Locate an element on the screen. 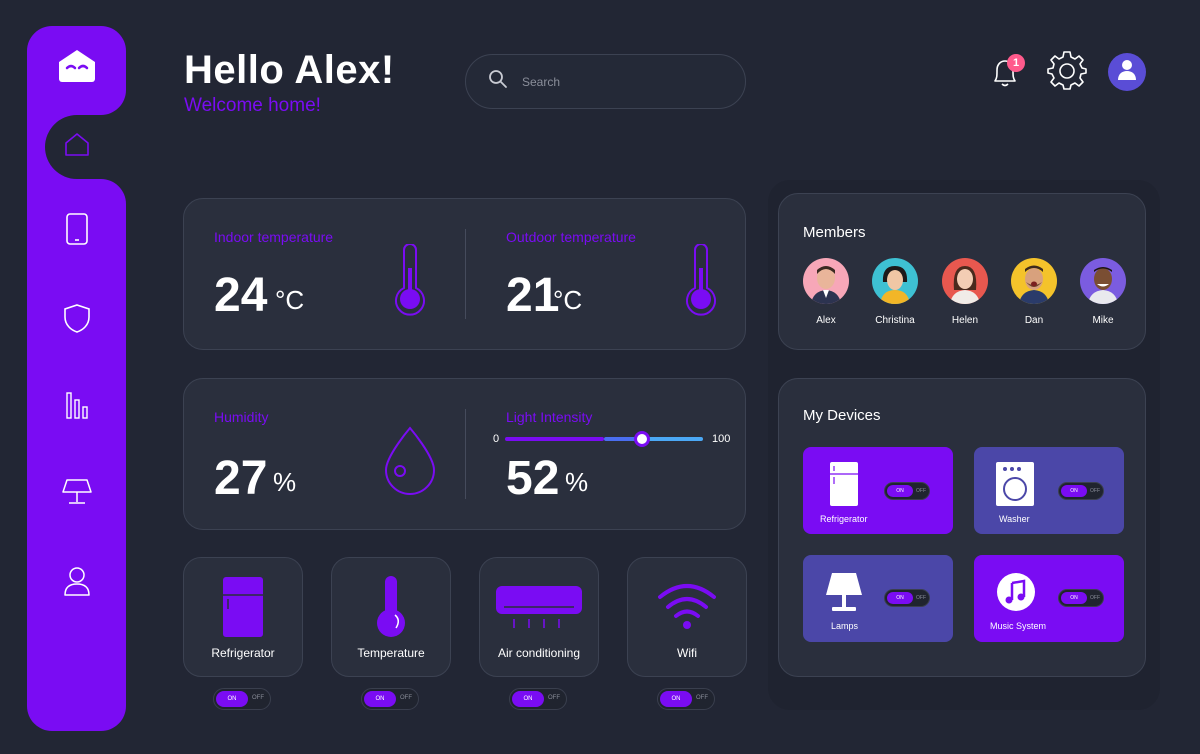 The height and width of the screenshot is (754, 1200). member-helen: Helen is located at coordinates (965, 292).